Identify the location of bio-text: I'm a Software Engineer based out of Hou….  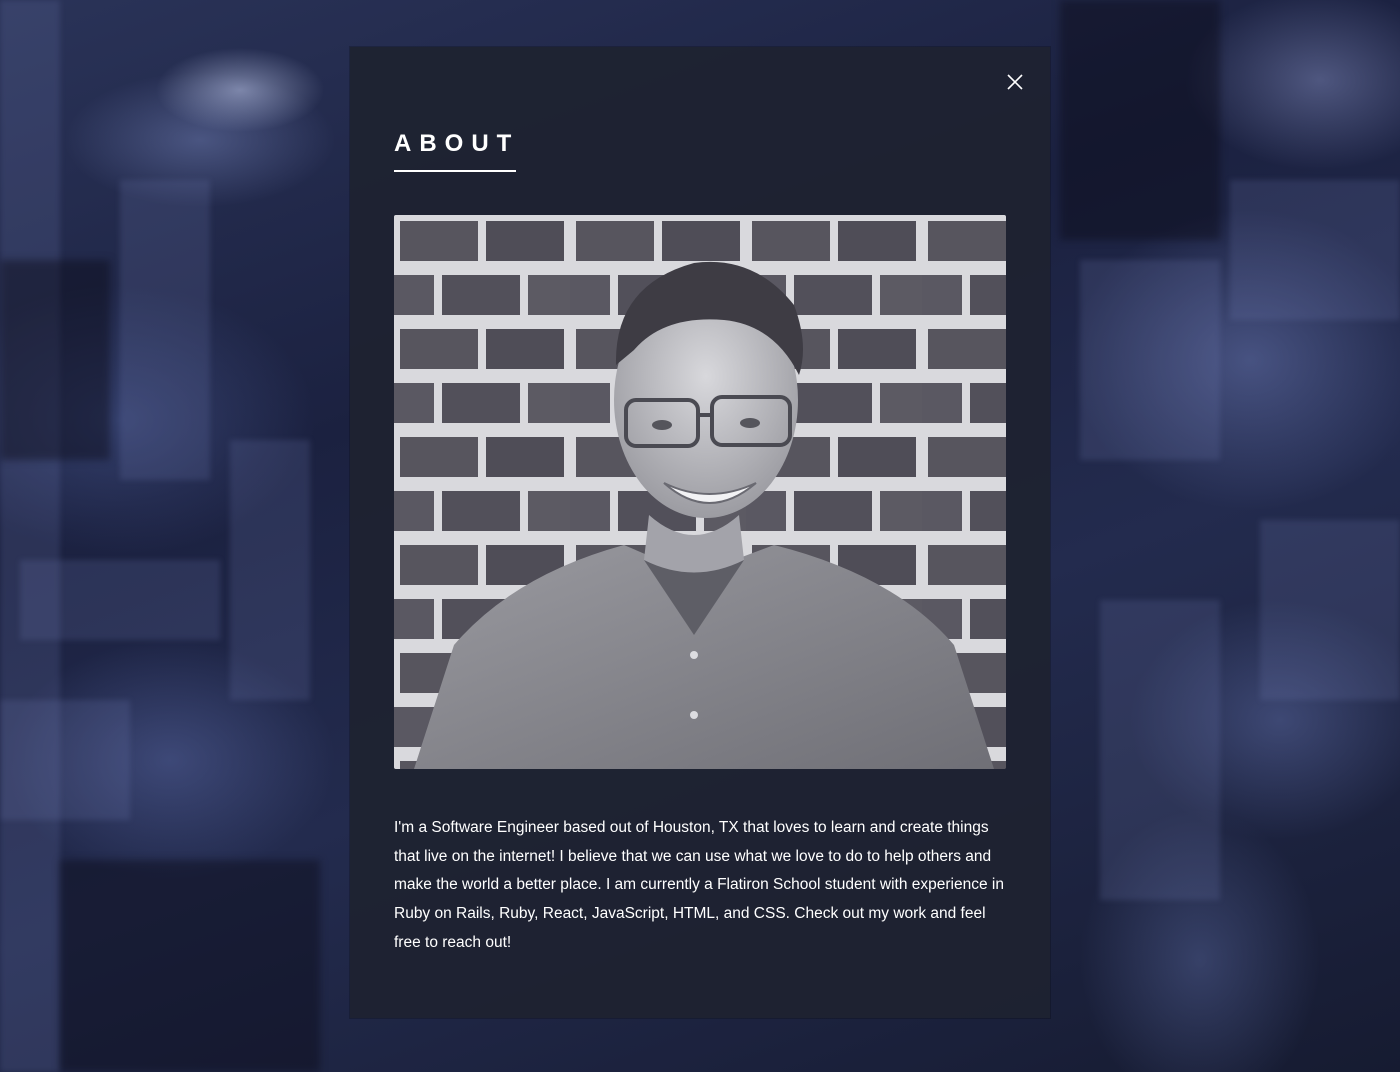
(699, 885).